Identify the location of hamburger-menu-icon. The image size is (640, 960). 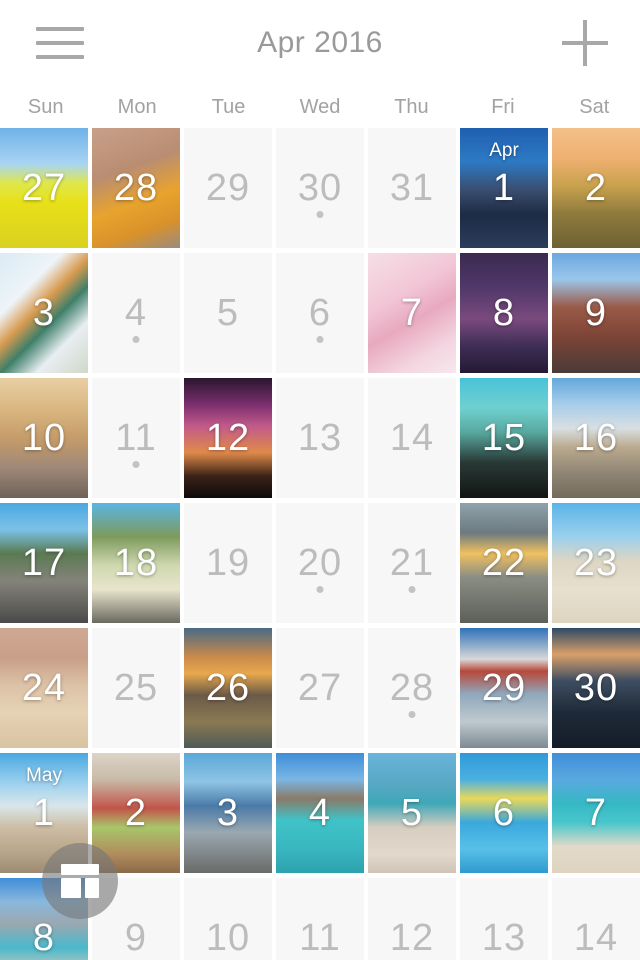
(60, 43).